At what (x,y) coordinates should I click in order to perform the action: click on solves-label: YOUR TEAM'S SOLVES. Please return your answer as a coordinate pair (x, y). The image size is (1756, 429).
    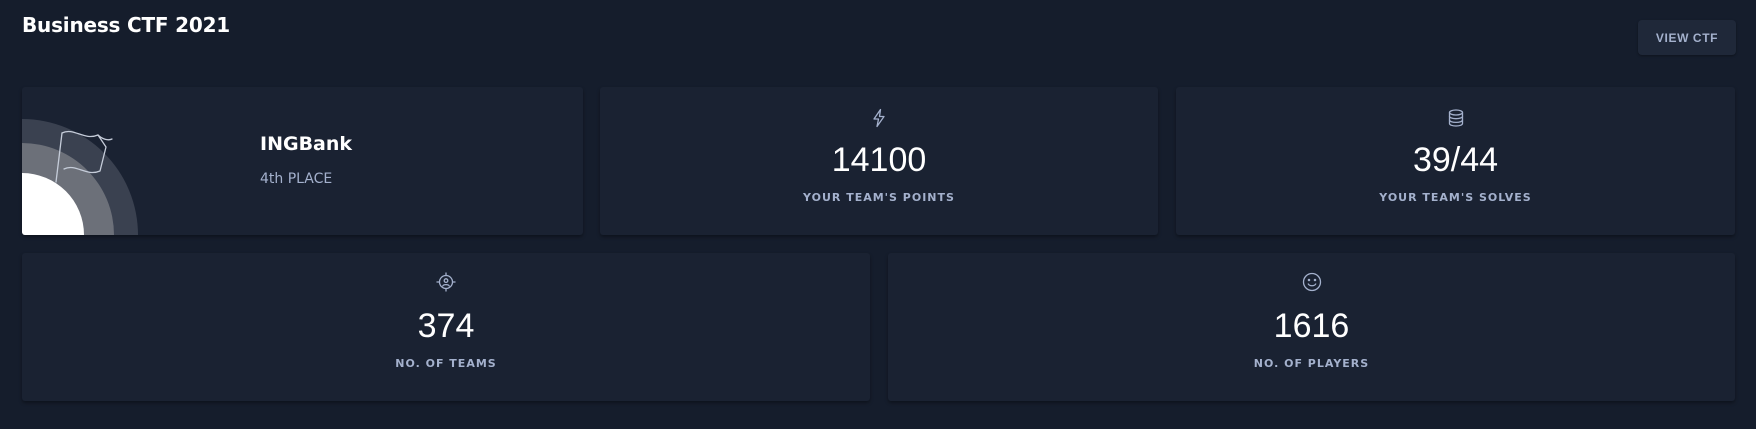
    Looking at the image, I should click on (1455, 197).